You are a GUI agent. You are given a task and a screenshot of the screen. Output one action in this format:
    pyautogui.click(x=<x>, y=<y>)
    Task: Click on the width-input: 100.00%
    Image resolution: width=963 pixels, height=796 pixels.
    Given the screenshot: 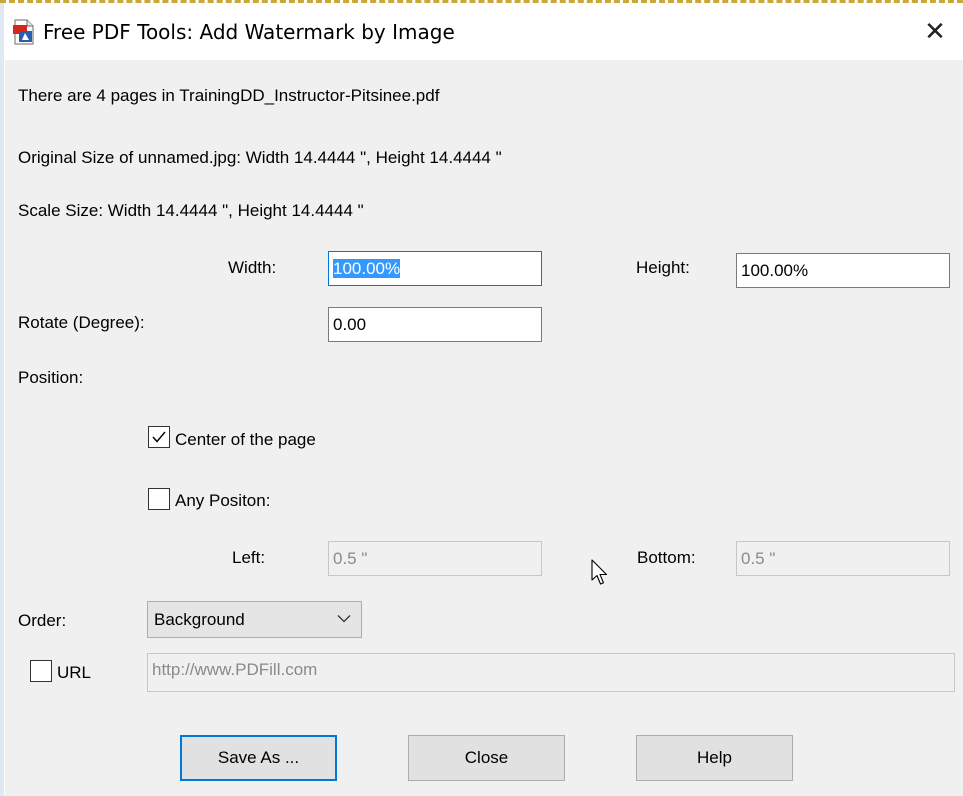 What is the action you would take?
    pyautogui.click(x=435, y=268)
    